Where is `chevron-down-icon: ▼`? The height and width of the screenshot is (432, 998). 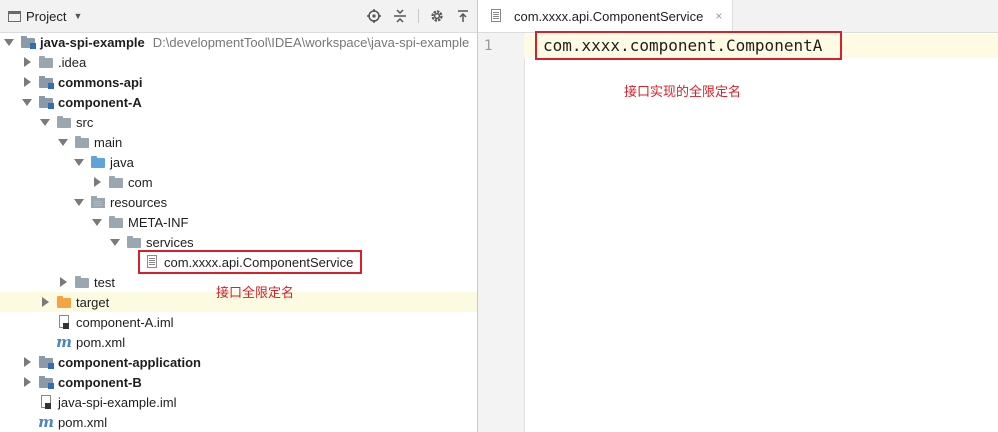 chevron-down-icon: ▼ is located at coordinates (78, 16).